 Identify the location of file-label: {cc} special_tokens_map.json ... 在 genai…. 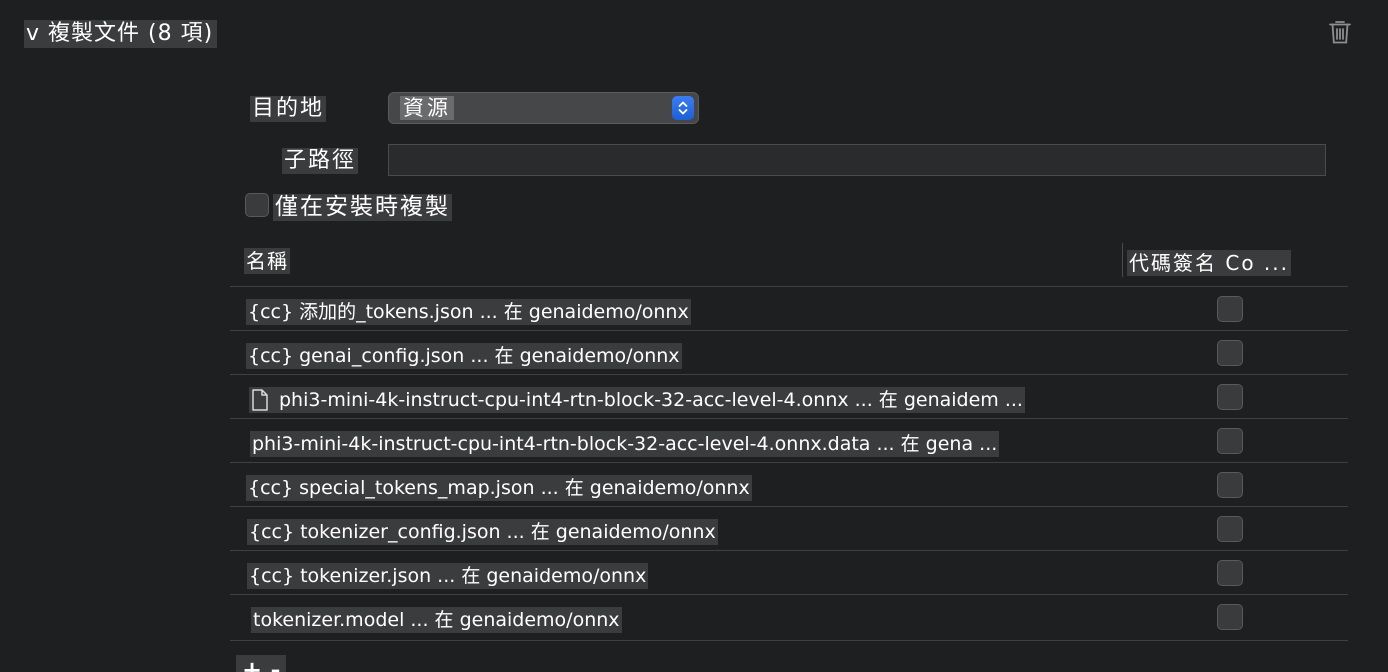
(499, 488).